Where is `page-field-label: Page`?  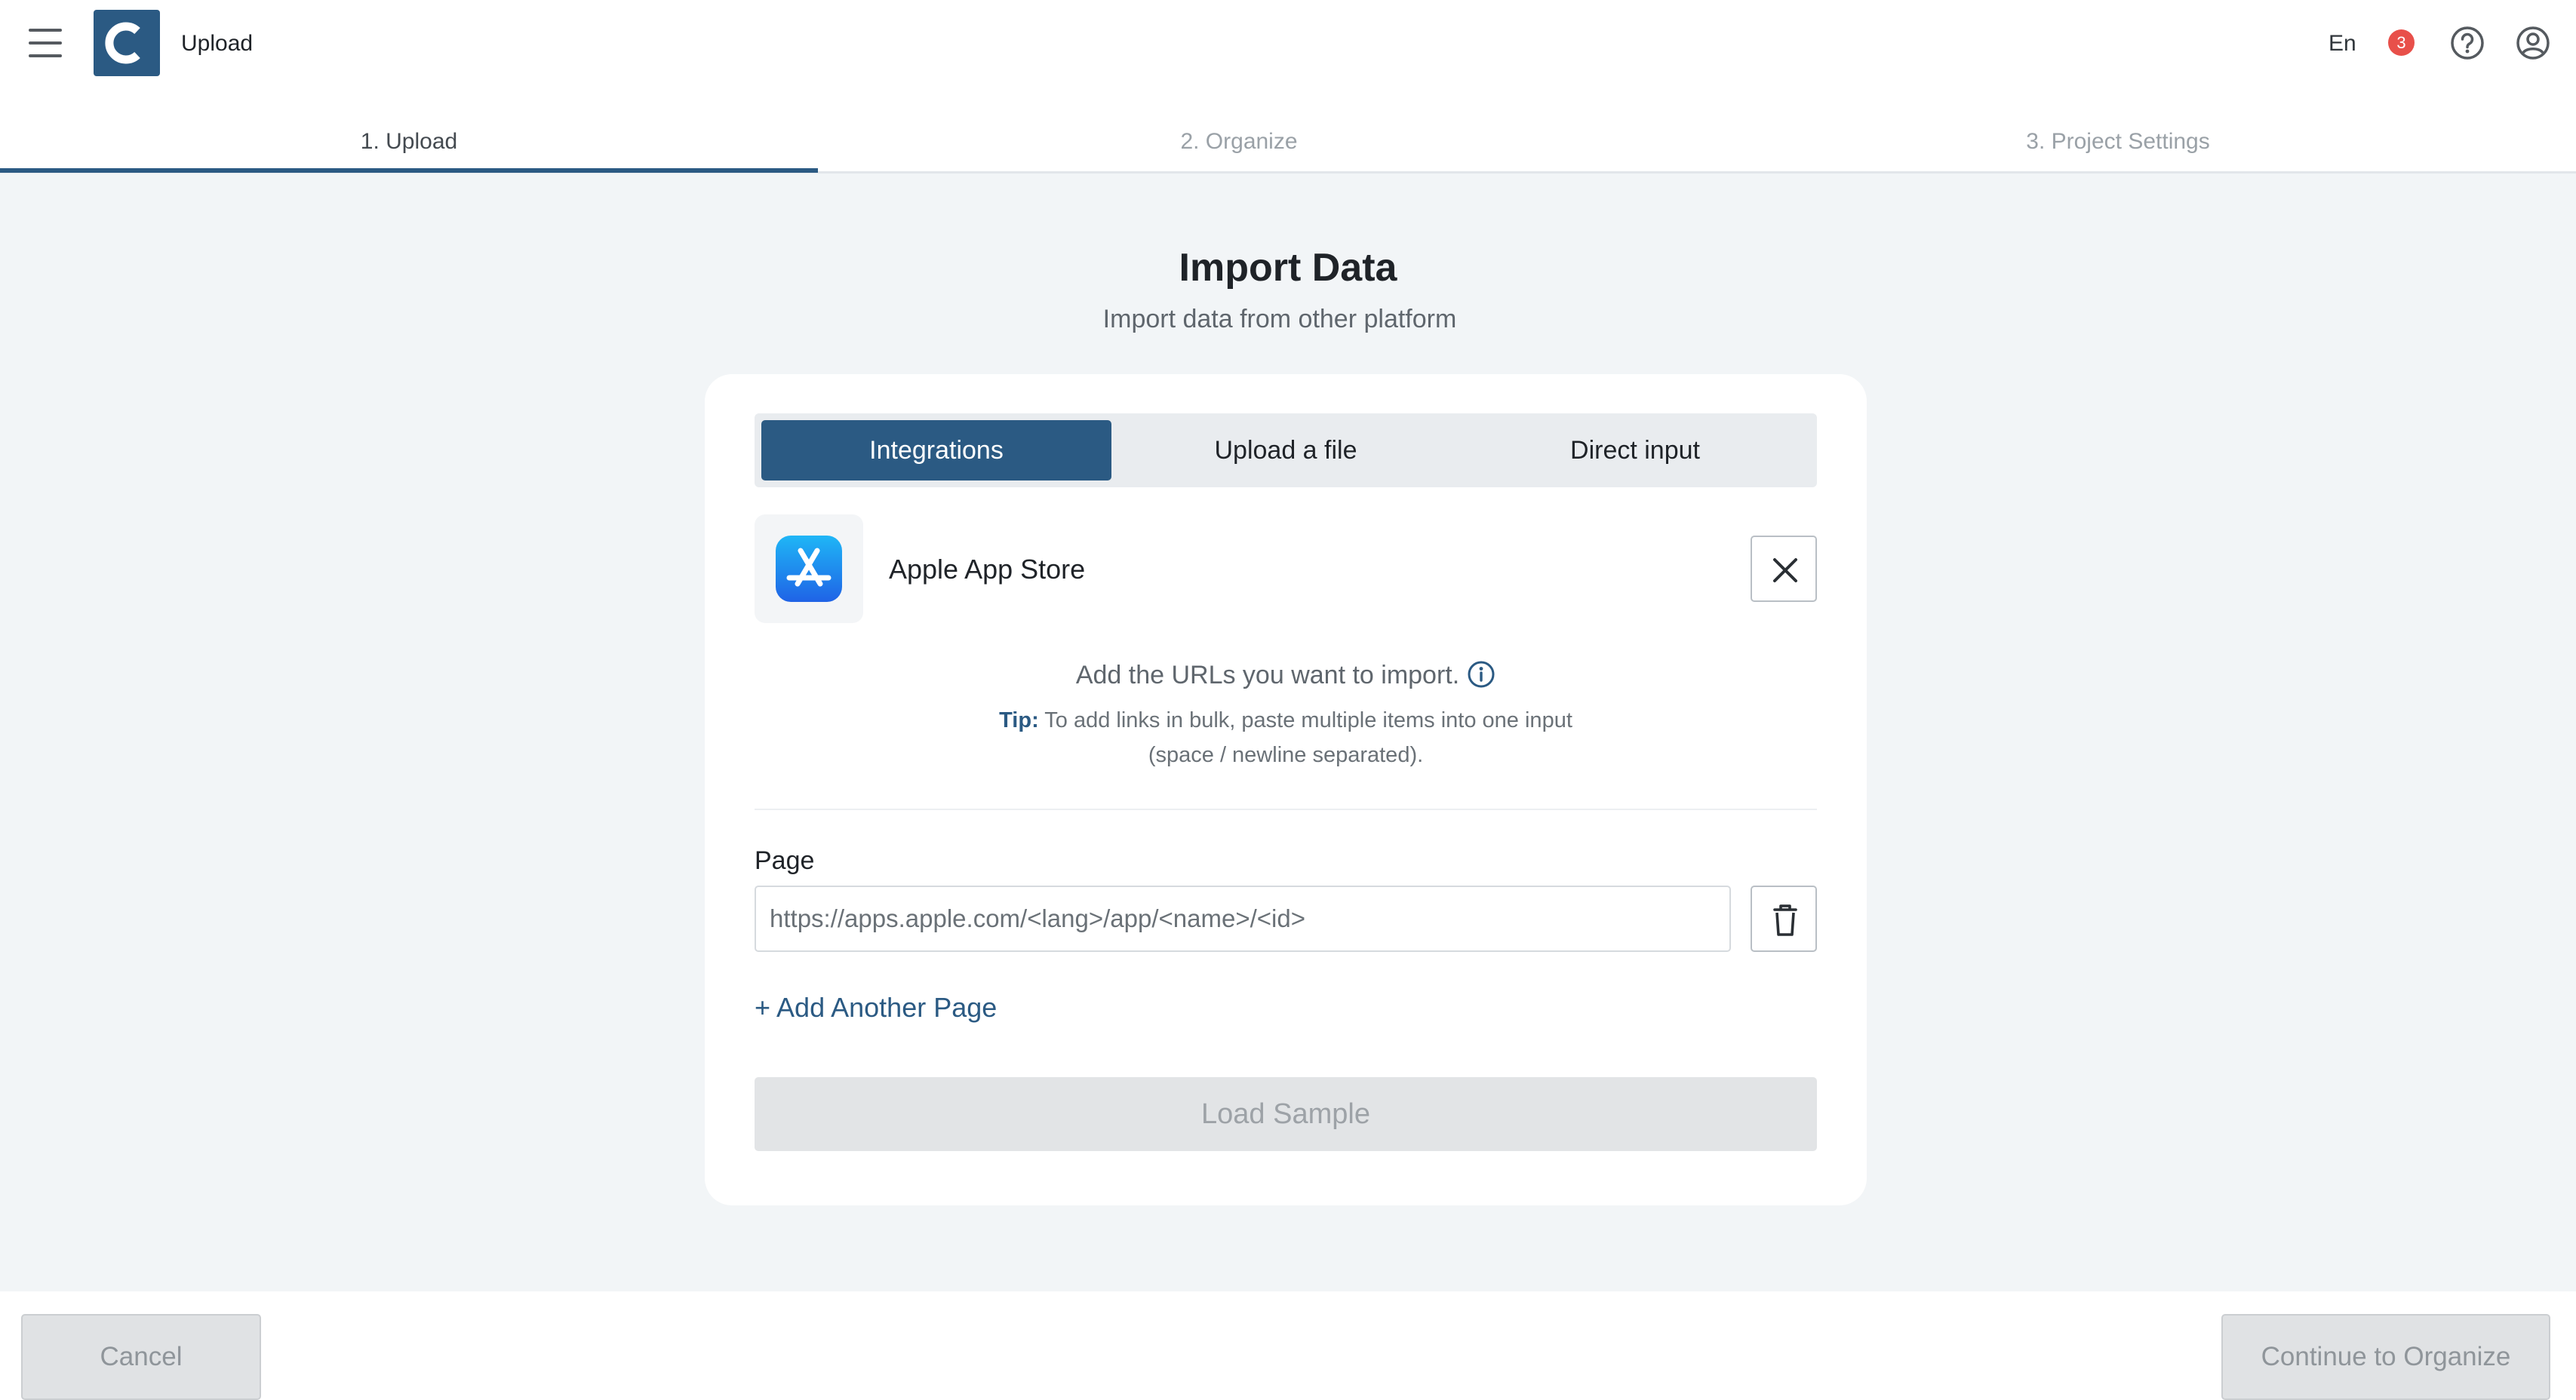
page-field-label: Page is located at coordinates (785, 860).